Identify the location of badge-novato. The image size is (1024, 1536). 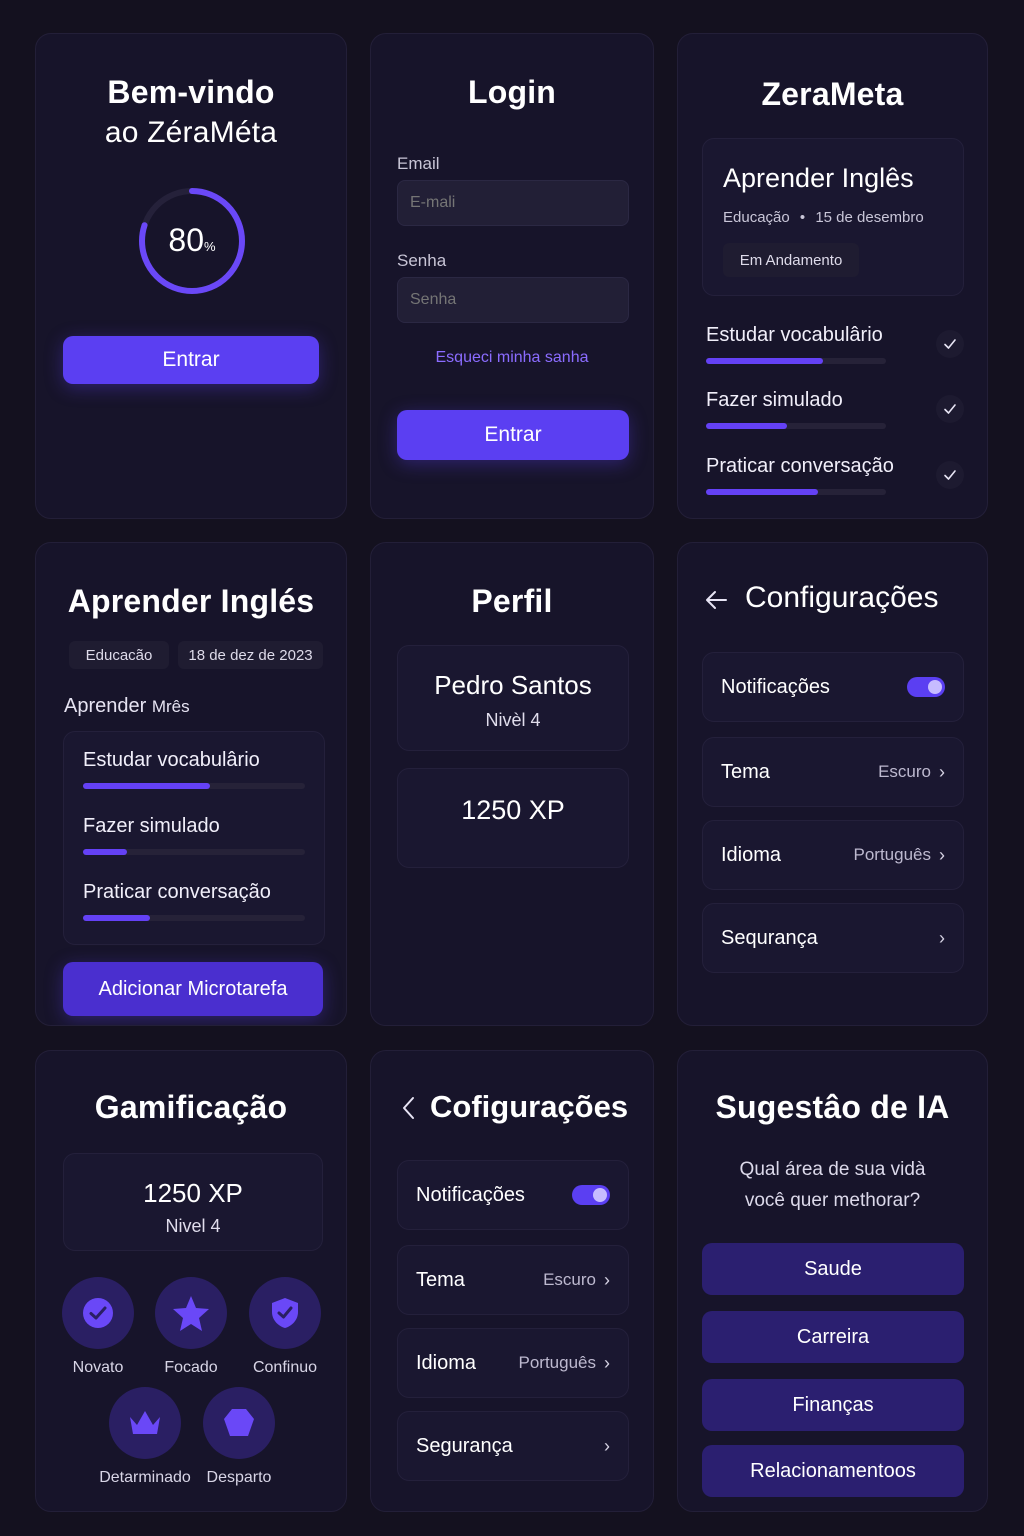
(98, 1313).